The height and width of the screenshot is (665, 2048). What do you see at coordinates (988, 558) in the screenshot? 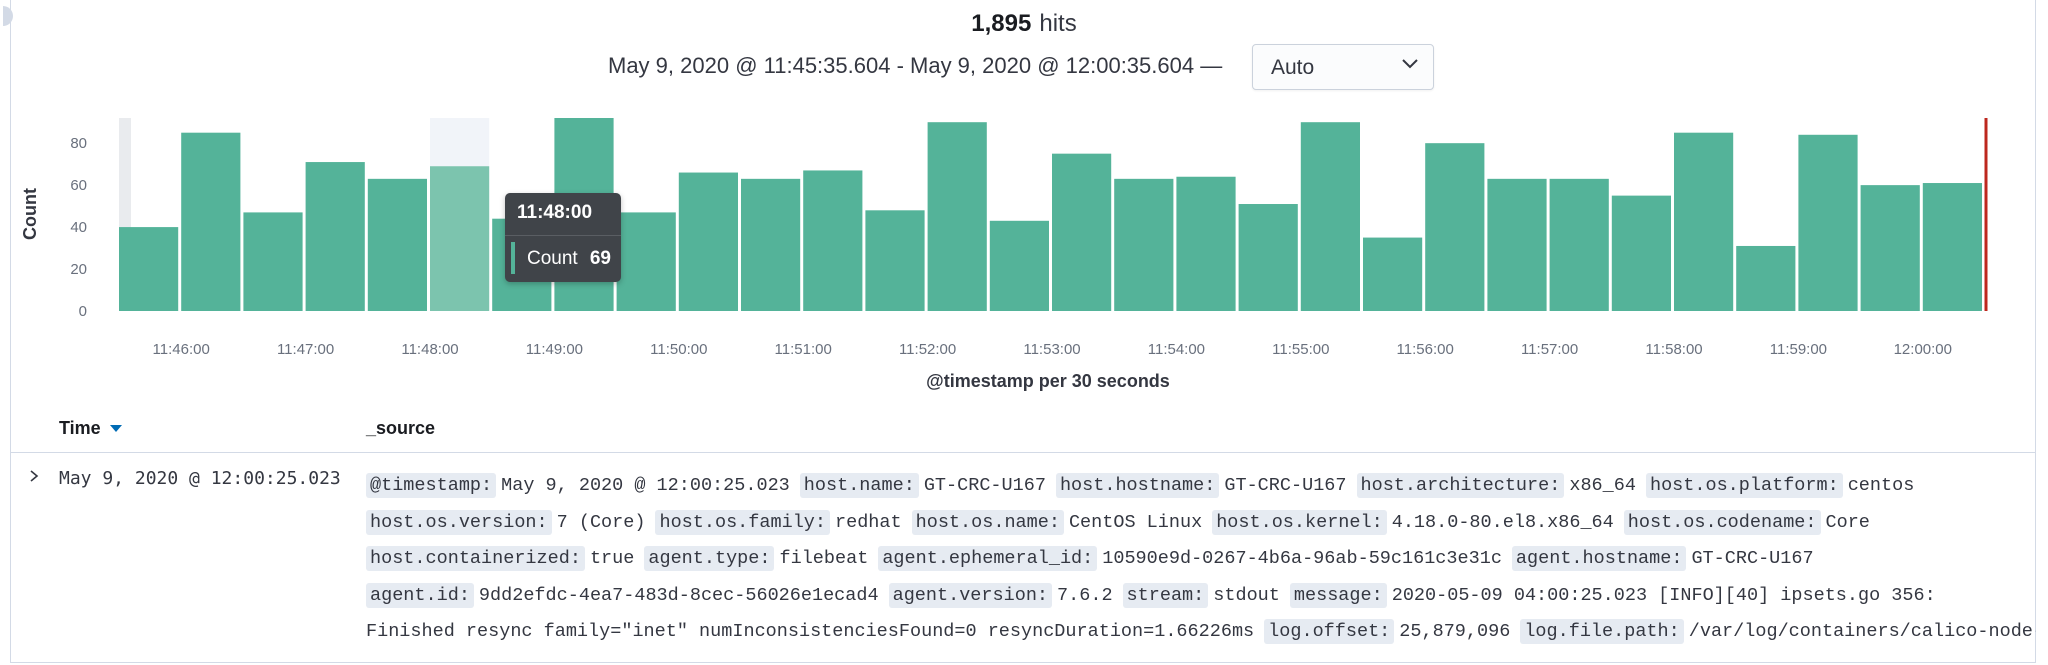
I see `field-name: agent.ephemeral_id:` at bounding box center [988, 558].